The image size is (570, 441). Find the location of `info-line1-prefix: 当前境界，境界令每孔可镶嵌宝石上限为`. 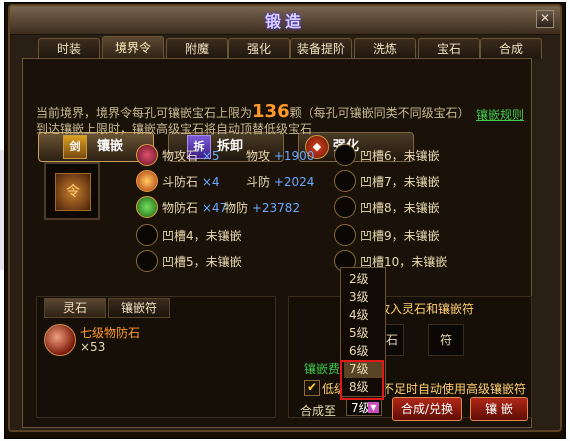

info-line1-prefix: 当前境界，境界令每孔可镶嵌宝石上限为 is located at coordinates (144, 113).